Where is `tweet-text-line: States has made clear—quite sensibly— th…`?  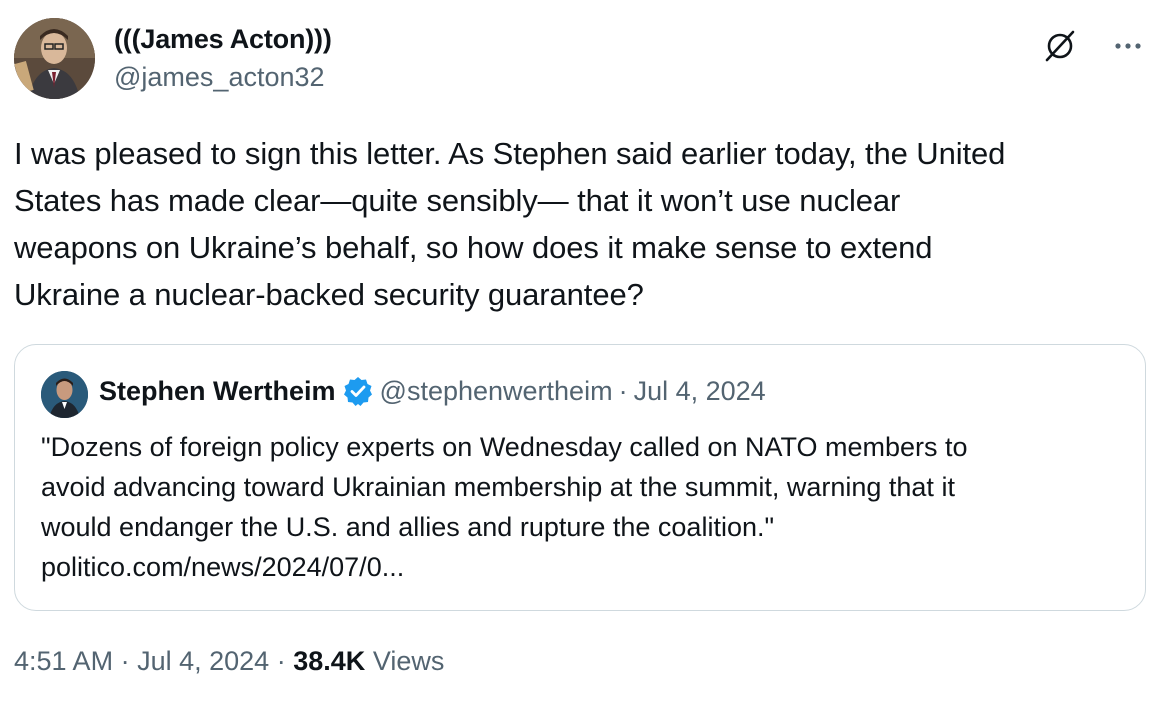
tweet-text-line: States has made clear—quite sensibly— th… is located at coordinates (457, 200).